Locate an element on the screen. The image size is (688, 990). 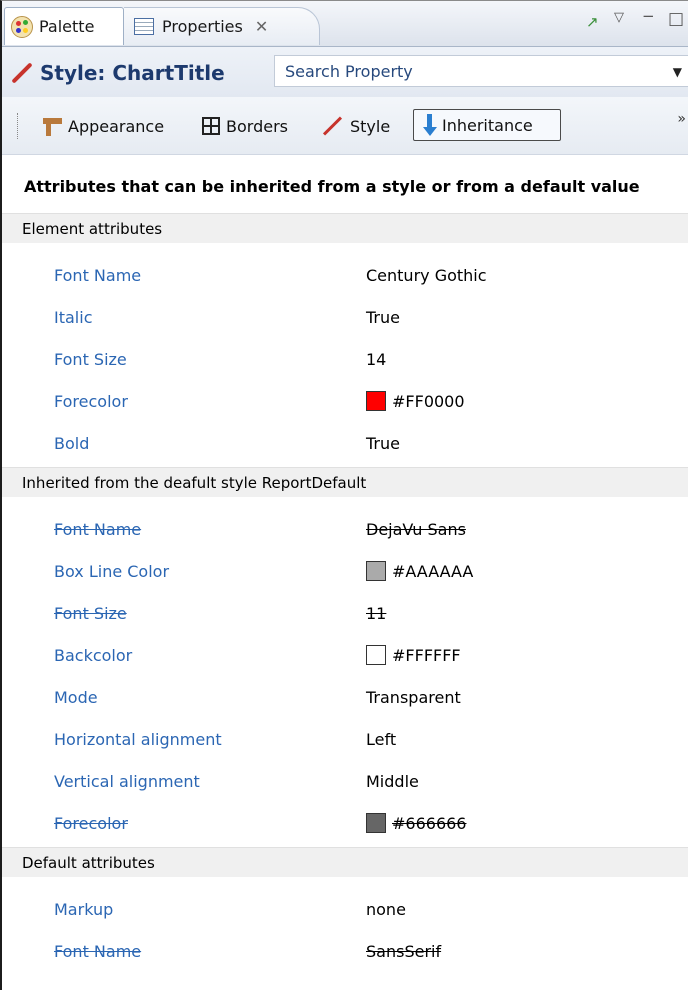
tab-properties: Properties ✕ is located at coordinates (222, 26).